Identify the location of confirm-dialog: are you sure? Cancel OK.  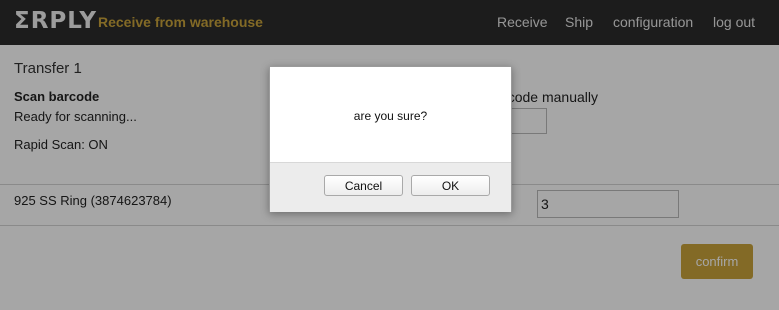
(390, 139).